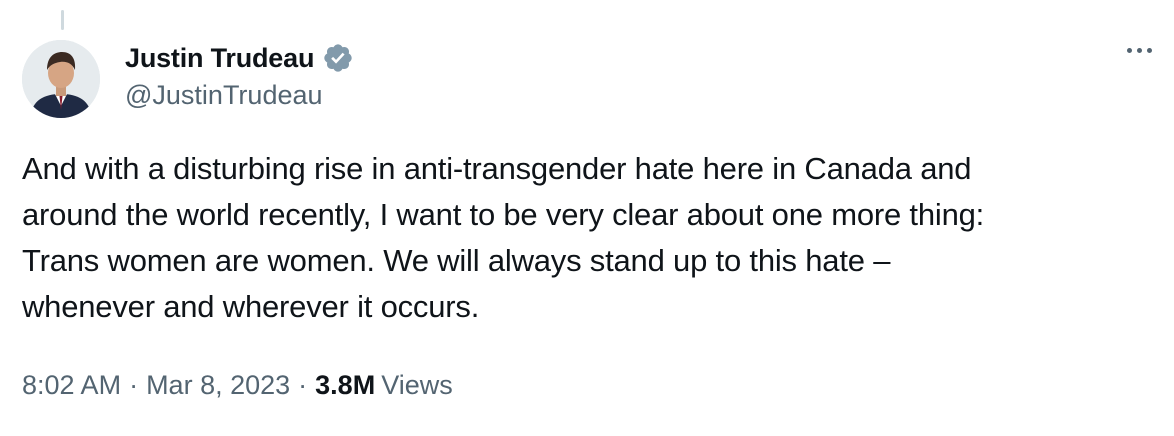  Describe the element at coordinates (219, 58) in the screenshot. I see `author-display-name: Justin Trudeau` at that location.